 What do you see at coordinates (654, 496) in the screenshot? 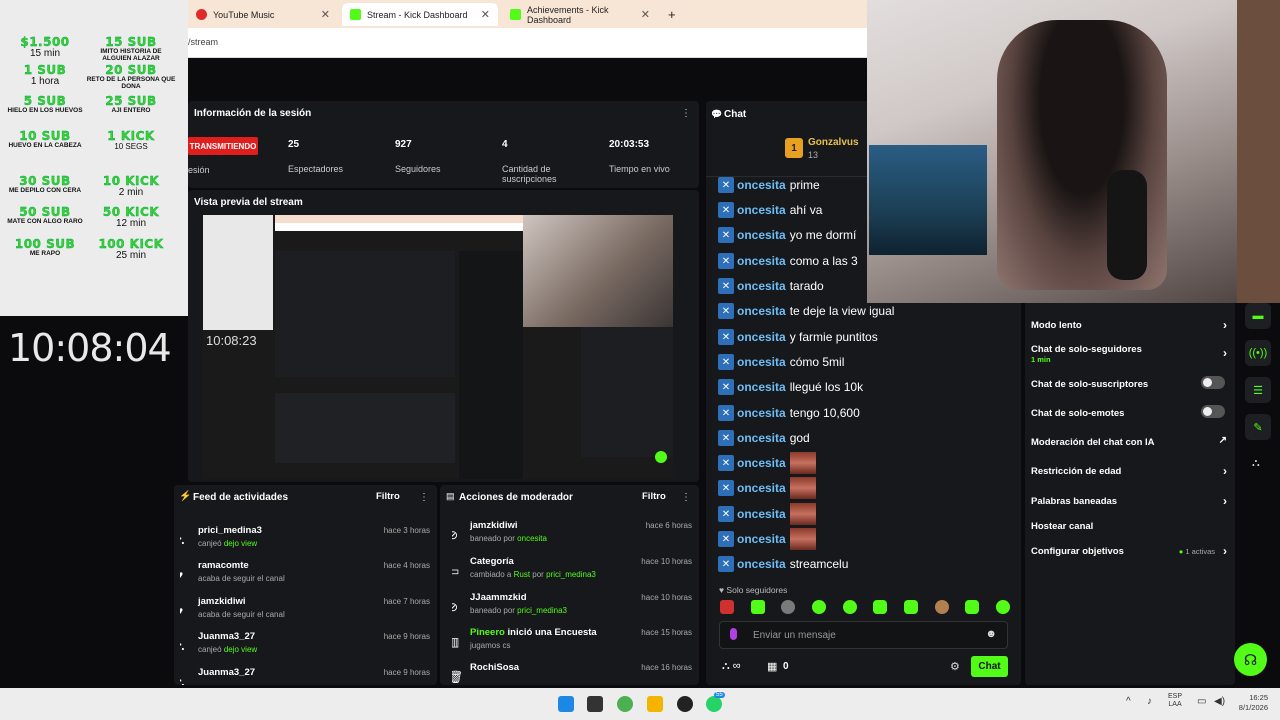
I see `mod-filter-button: Filtro` at bounding box center [654, 496].